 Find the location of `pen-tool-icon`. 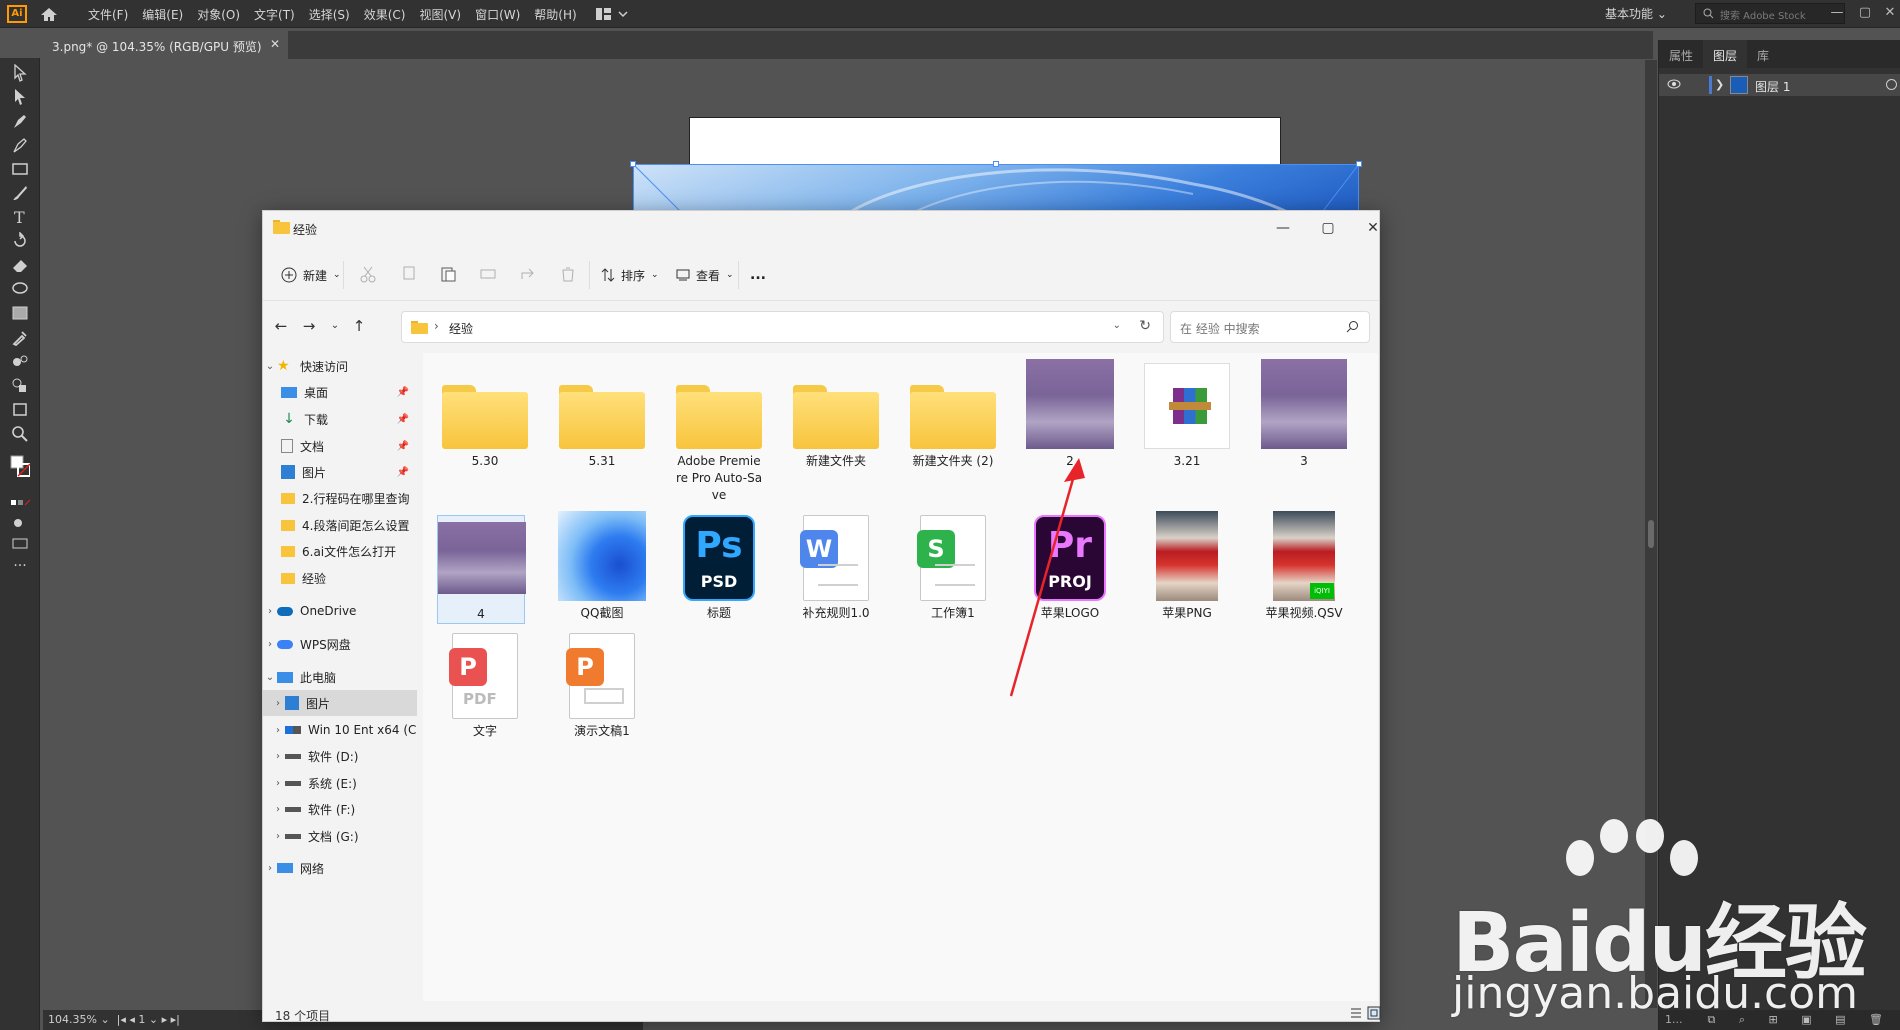

pen-tool-icon is located at coordinates (20, 121).